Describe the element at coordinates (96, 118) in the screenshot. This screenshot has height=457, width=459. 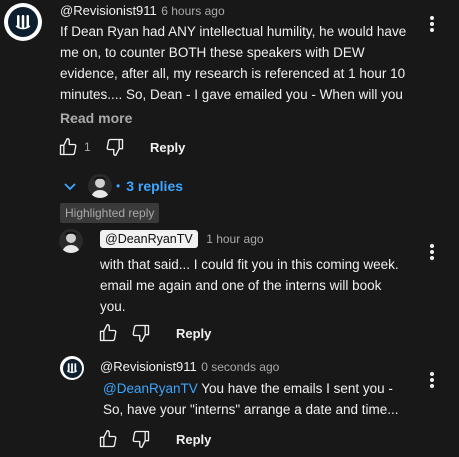
I see `read-more-button: Read more` at that location.